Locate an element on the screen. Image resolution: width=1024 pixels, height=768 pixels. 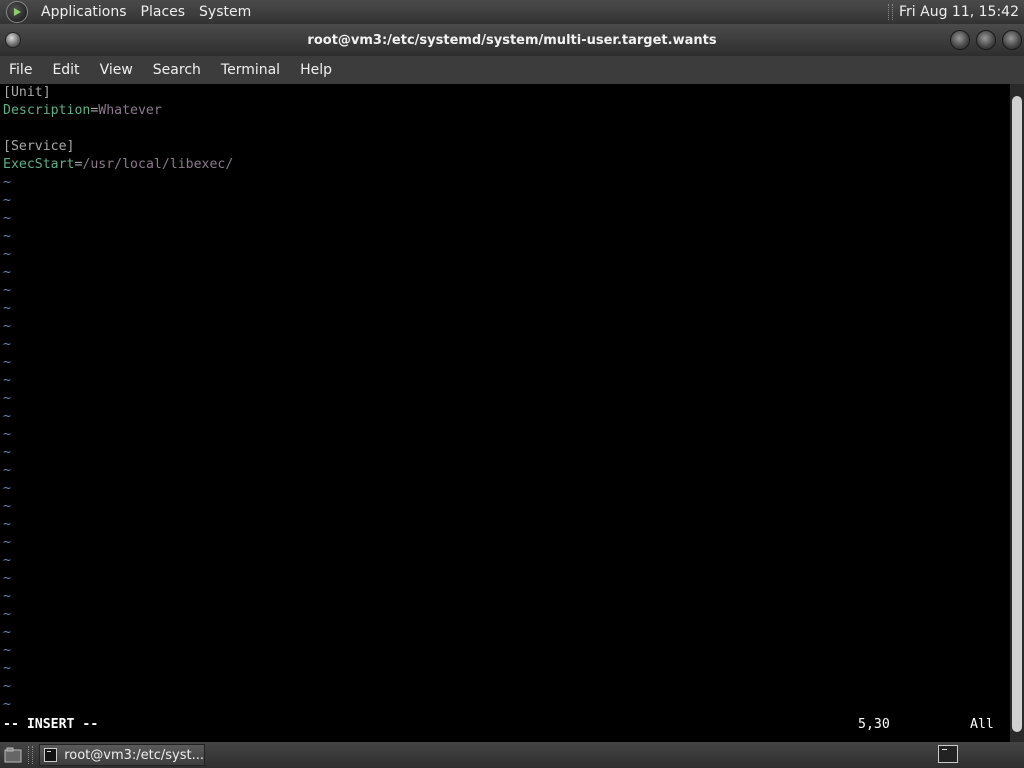
close-button is located at coordinates (1012, 40).